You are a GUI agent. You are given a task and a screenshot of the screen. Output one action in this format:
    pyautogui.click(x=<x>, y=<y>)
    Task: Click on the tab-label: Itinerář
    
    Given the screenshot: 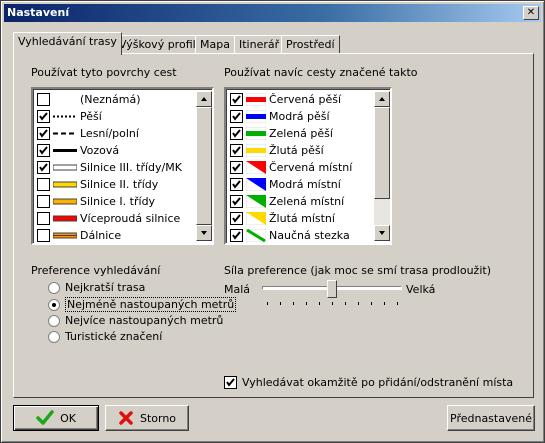 What is the action you would take?
    pyautogui.click(x=259, y=44)
    